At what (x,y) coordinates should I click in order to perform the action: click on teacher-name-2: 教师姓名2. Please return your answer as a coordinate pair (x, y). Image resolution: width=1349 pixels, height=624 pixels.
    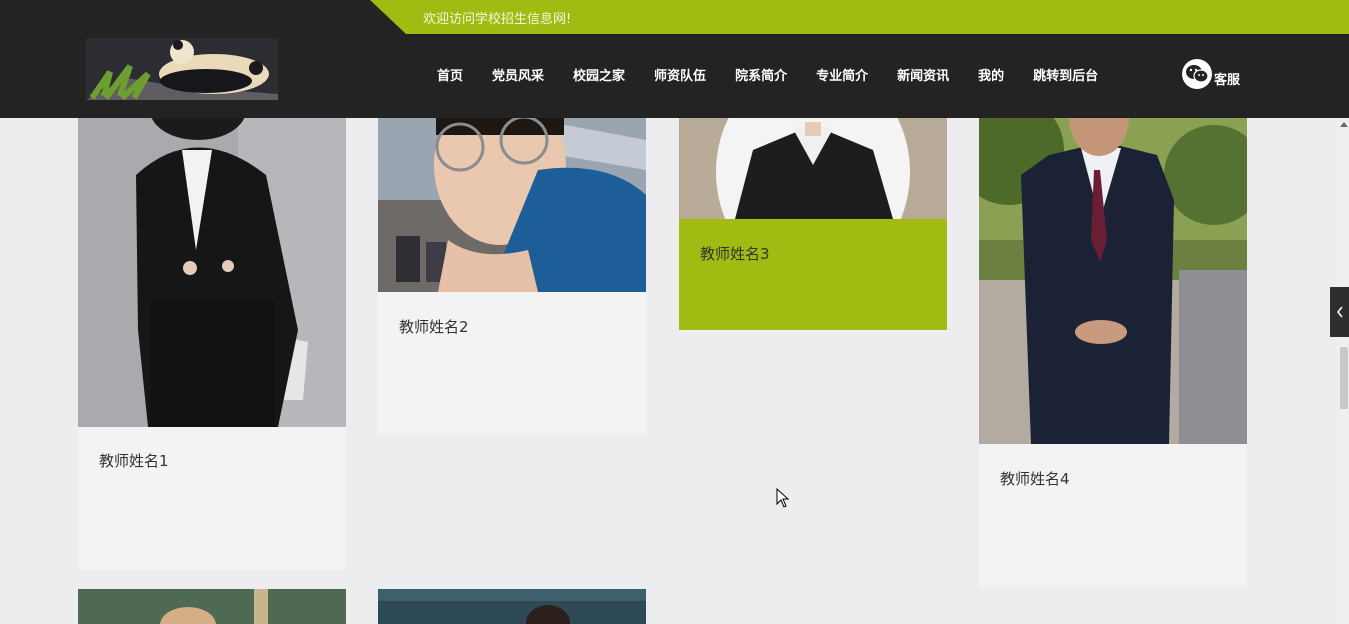
    Looking at the image, I should click on (434, 326).